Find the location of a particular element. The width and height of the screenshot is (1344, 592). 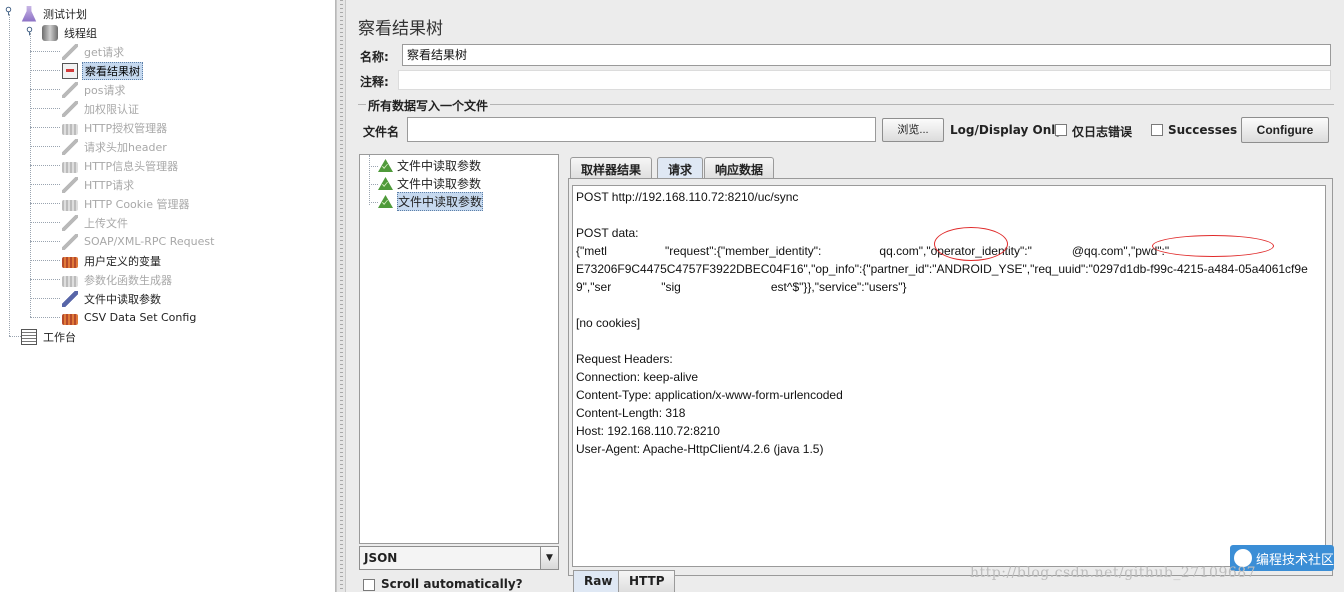

tab-request: 请求 is located at coordinates (680, 168).